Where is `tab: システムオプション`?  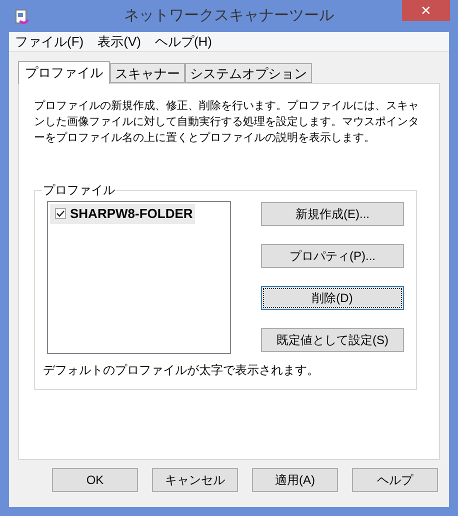 tab: システムオプション is located at coordinates (248, 73).